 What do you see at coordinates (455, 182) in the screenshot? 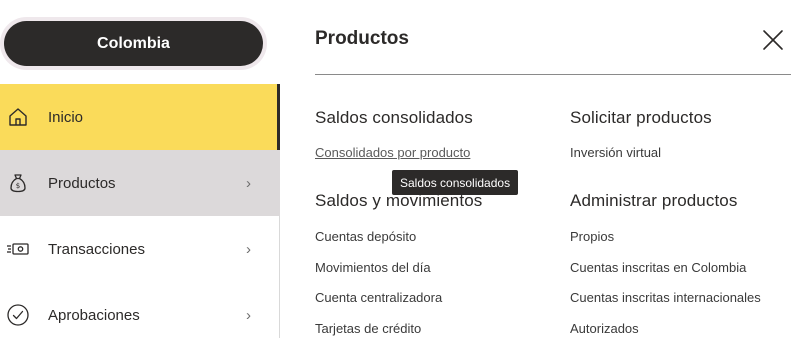
I see `tooltip: Saldos consolidados` at bounding box center [455, 182].